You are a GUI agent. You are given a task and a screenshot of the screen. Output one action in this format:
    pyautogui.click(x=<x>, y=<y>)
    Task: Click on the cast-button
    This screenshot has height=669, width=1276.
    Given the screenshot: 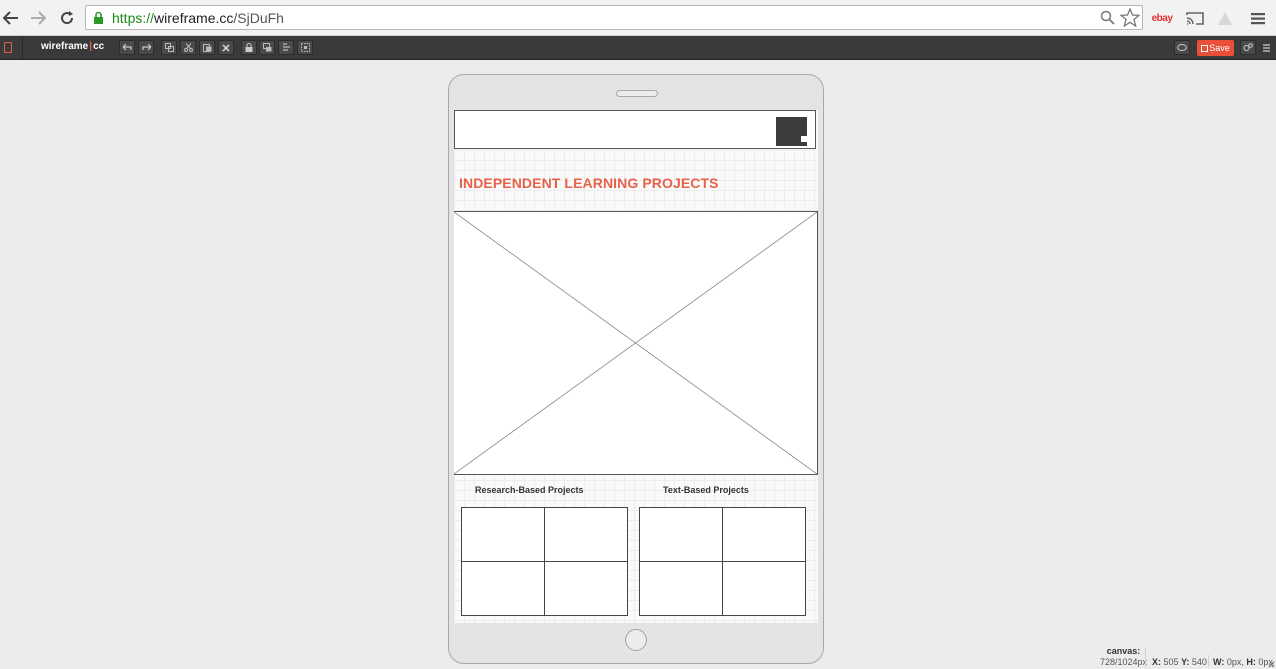 What is the action you would take?
    pyautogui.click(x=1195, y=18)
    